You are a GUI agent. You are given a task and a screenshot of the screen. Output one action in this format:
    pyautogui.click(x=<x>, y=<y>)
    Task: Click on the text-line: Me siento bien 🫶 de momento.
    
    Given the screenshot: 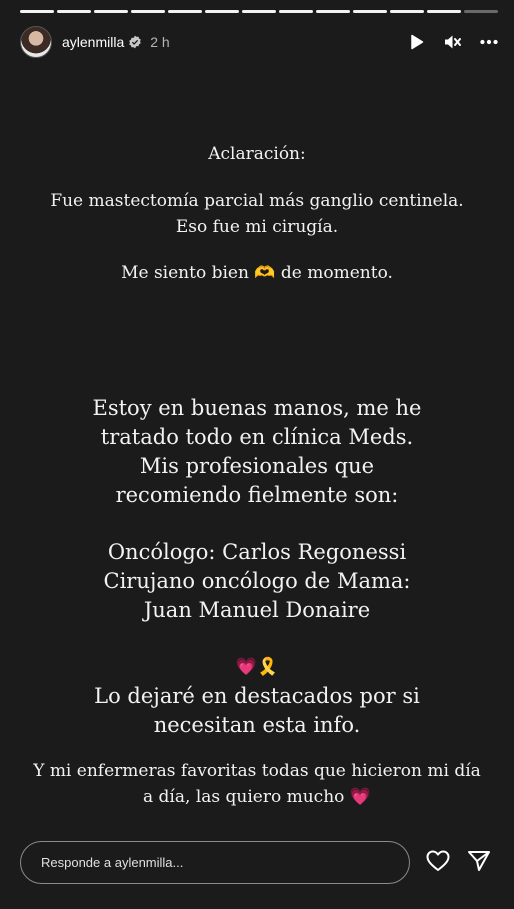 What is the action you would take?
    pyautogui.click(x=257, y=273)
    